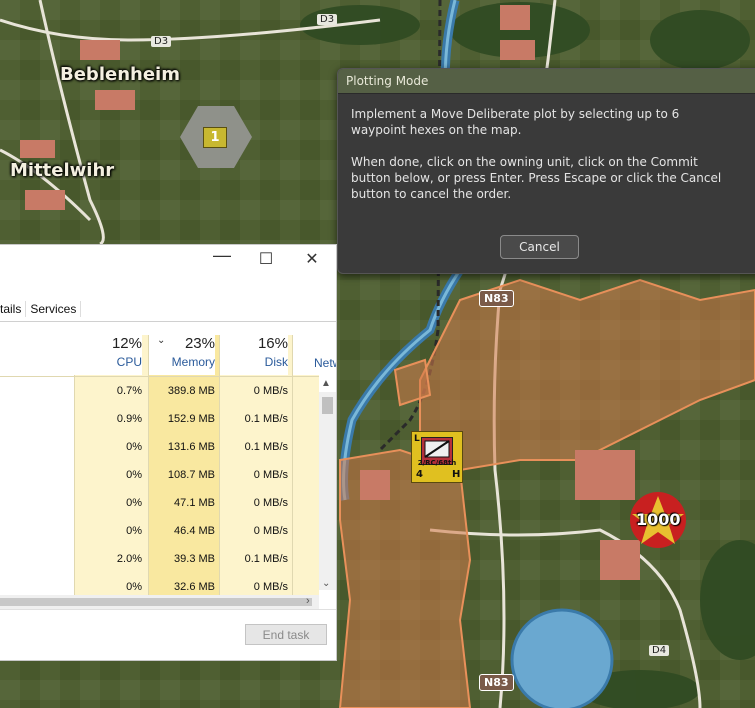 The height and width of the screenshot is (708, 755). What do you see at coordinates (456, 474) in the screenshot?
I see `unit-move-type: H` at bounding box center [456, 474].